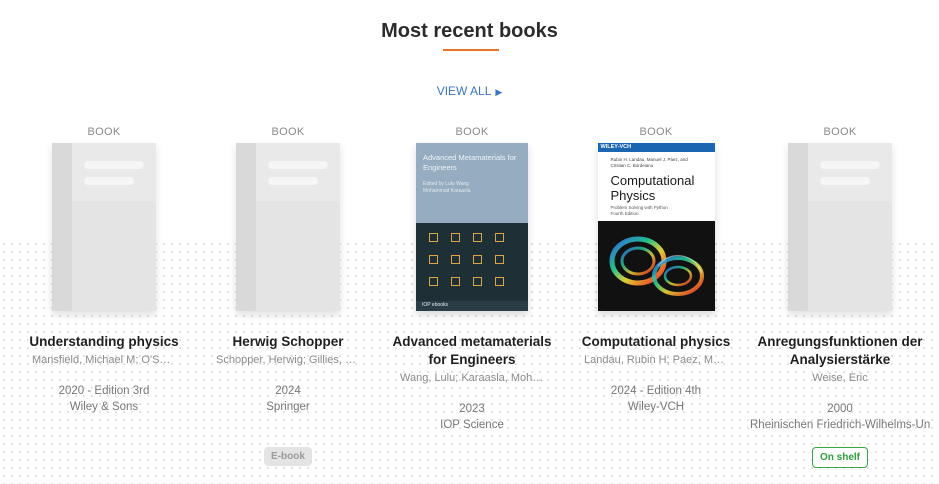 This screenshot has height=484, width=939. I want to click on book-publisher: Springer, so click(288, 407).